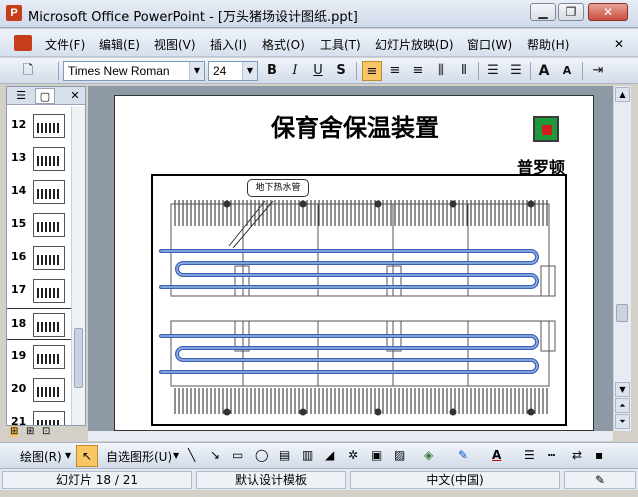 This screenshot has height=497, width=638. What do you see at coordinates (19, 124) in the screenshot?
I see `thumbnail-number: 12` at bounding box center [19, 124].